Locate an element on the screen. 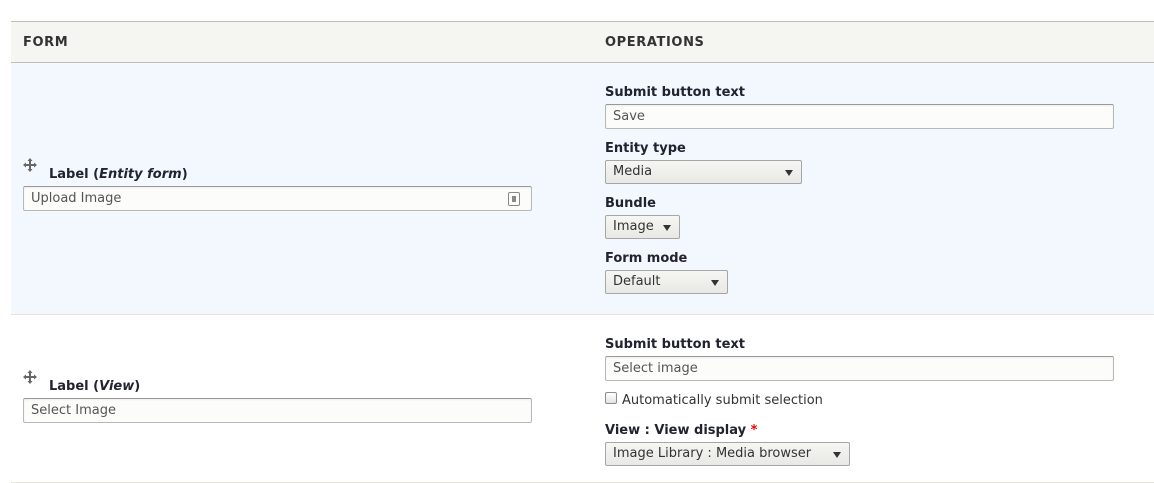 The height and width of the screenshot is (483, 1154). label-input: Upload Image is located at coordinates (277, 198).